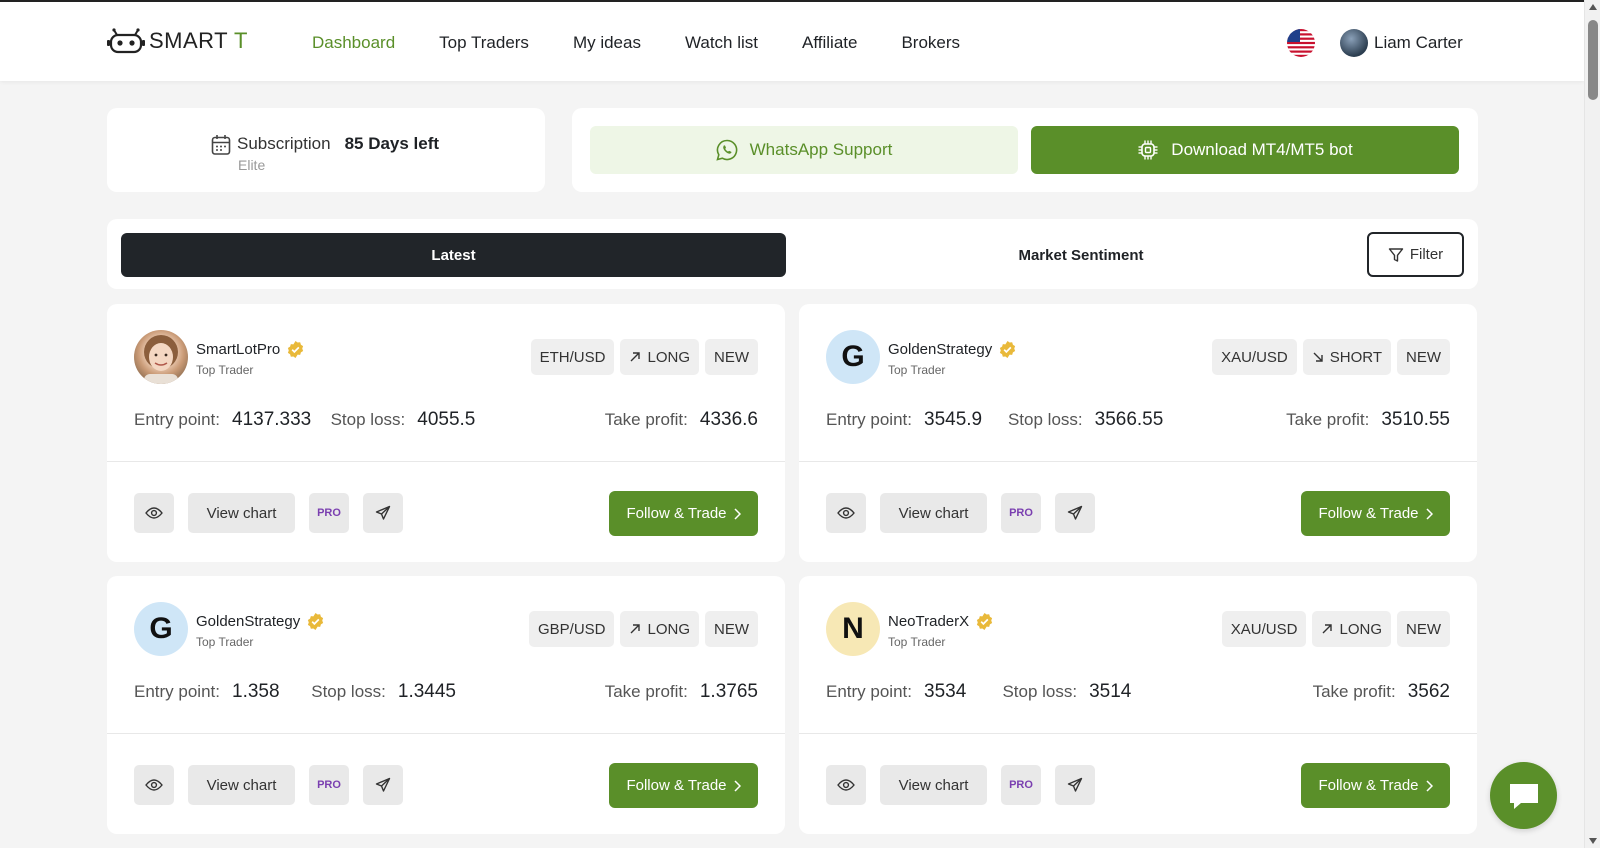 This screenshot has height=848, width=1600. I want to click on subscription-panel: Subscription 85 Days left Elite, so click(326, 150).